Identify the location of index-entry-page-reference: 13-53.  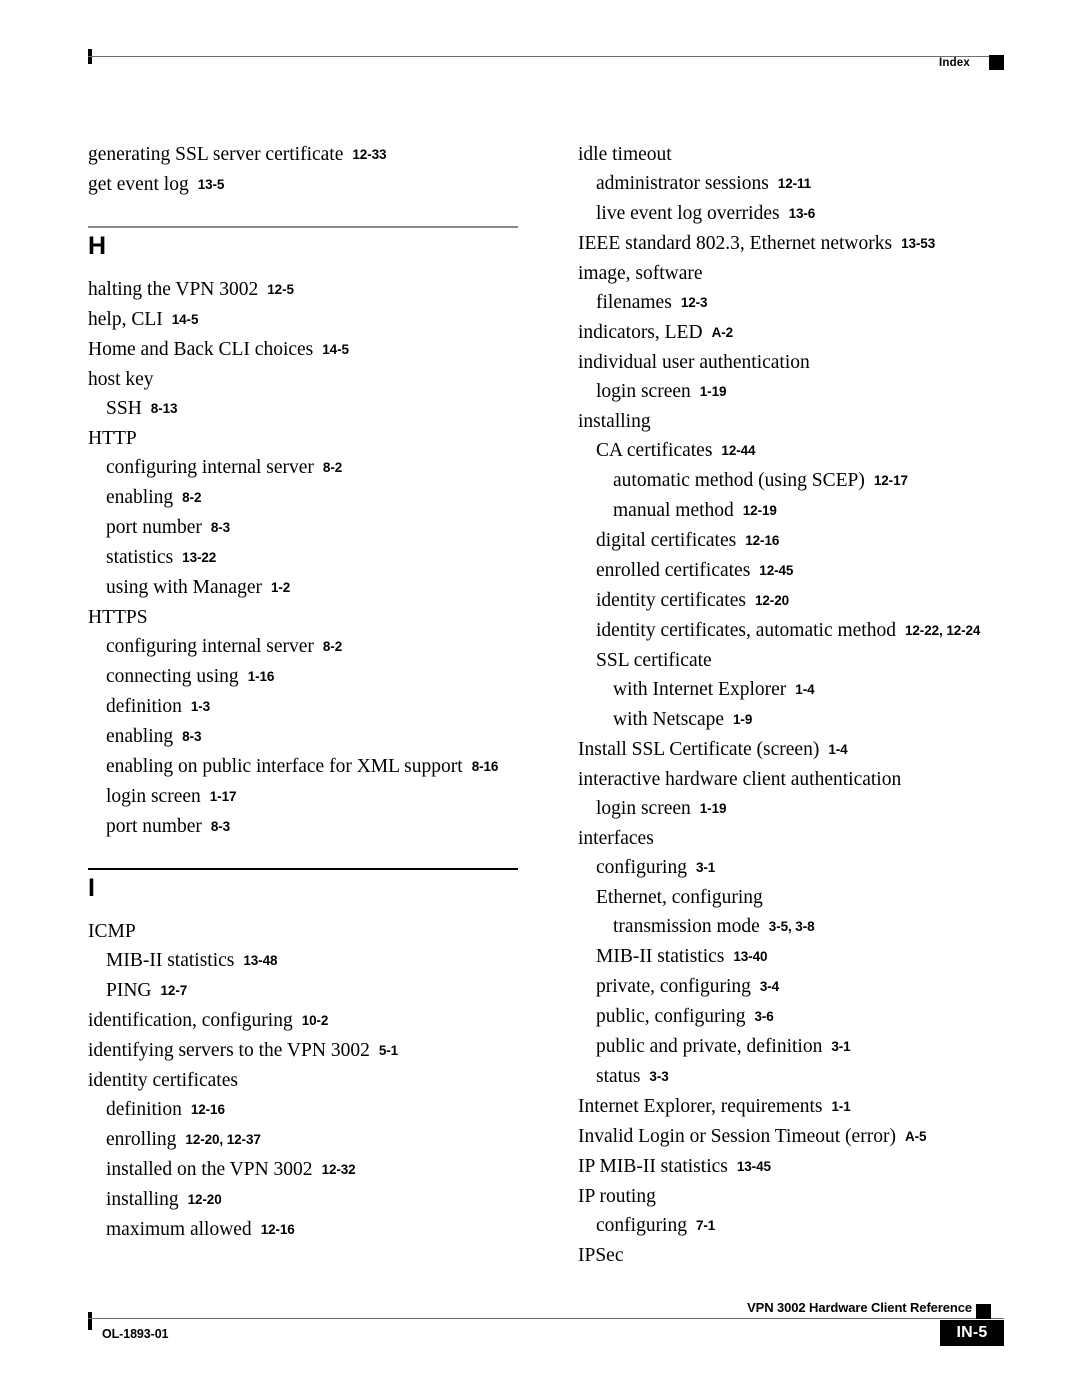
(918, 243).